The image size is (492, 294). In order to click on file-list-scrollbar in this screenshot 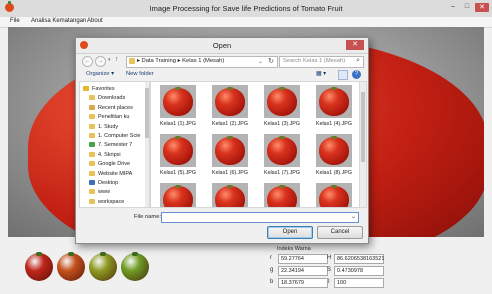, I will do `click(363, 144)`.